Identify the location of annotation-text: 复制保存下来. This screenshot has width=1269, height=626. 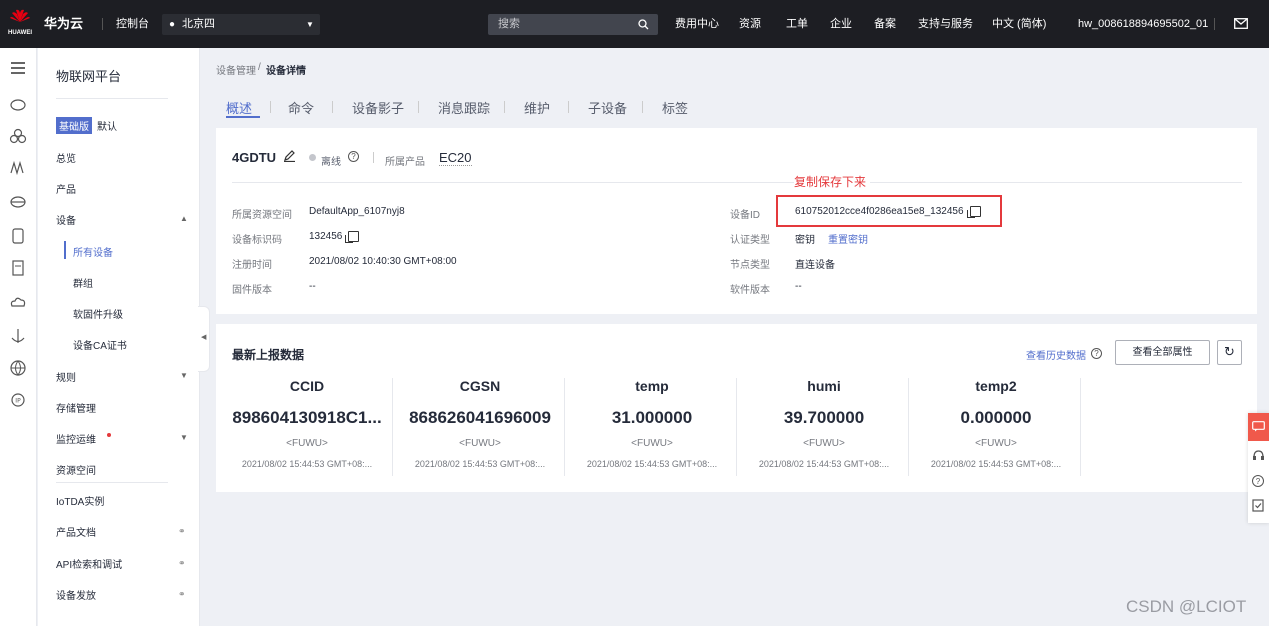
(832, 181).